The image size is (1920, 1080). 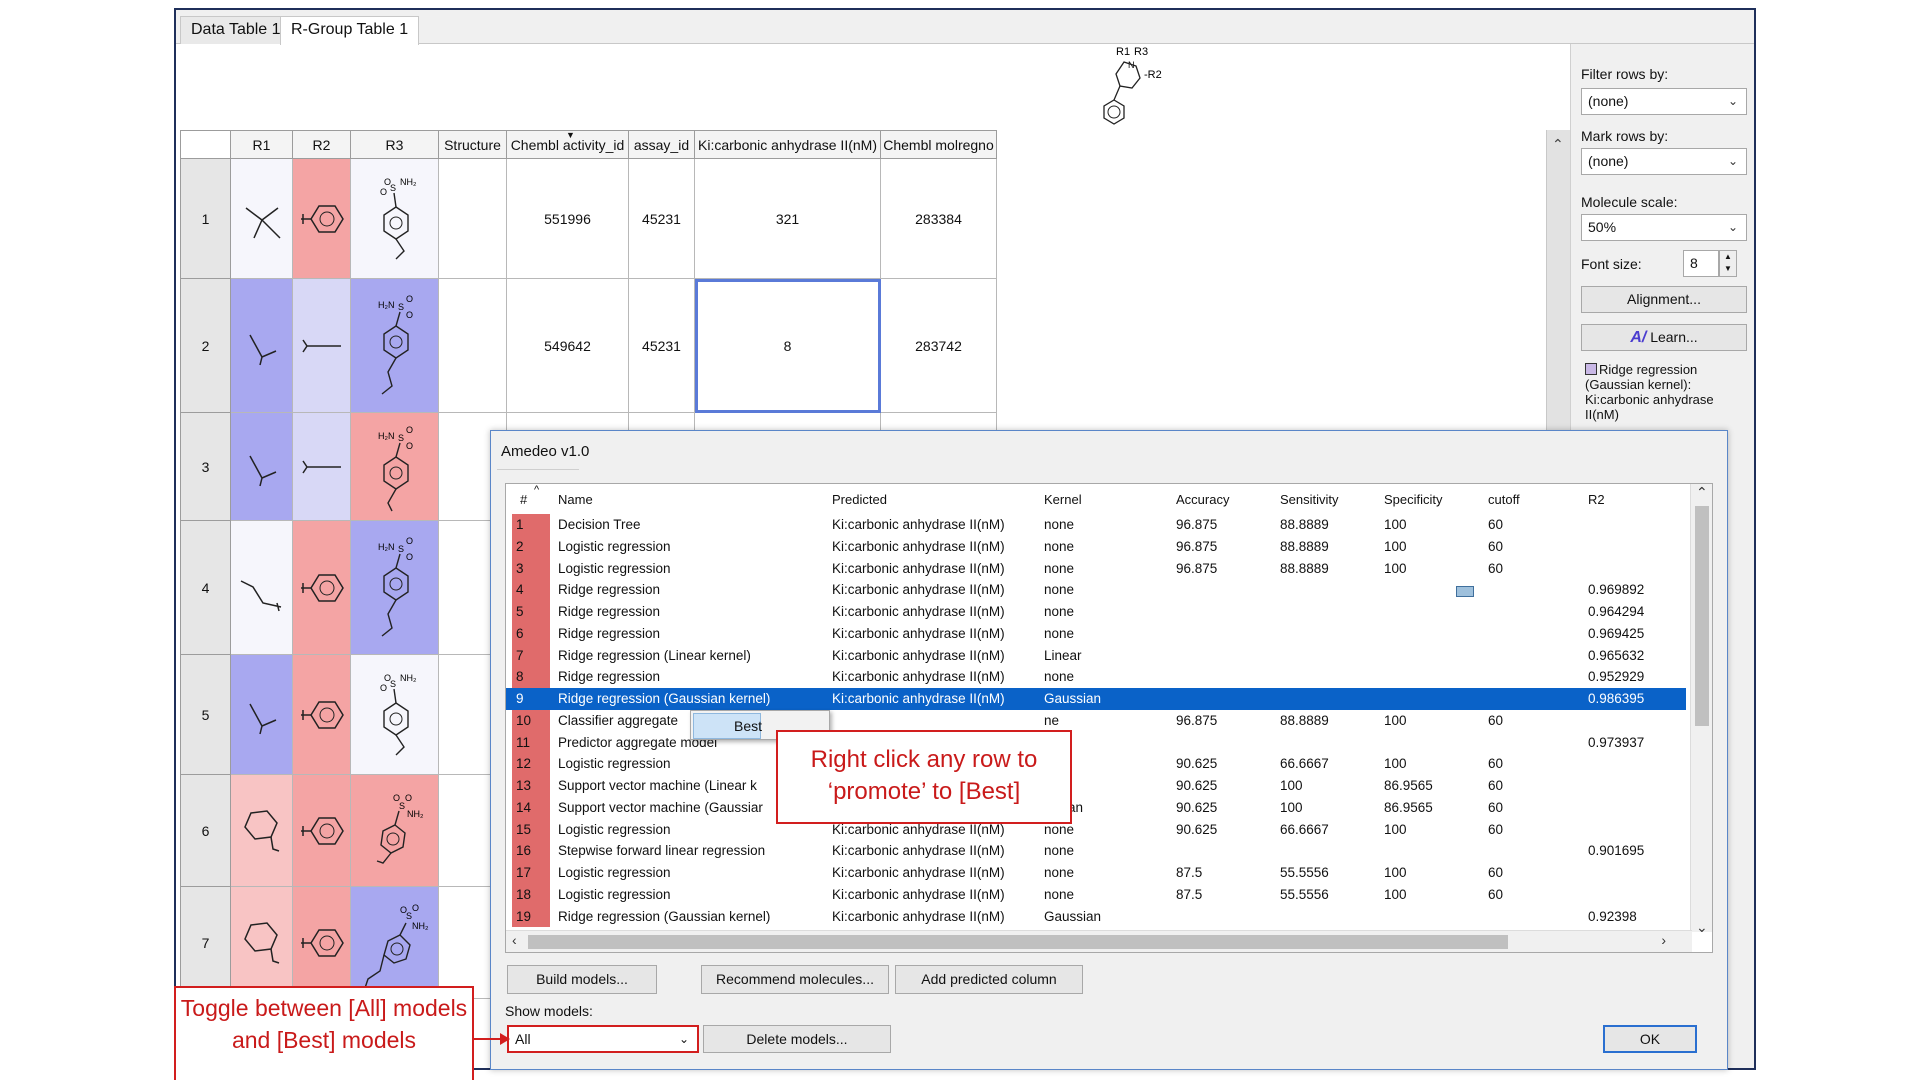 What do you see at coordinates (1664, 161) in the screenshot?
I see `mark-rows-select: (none) ⌄` at bounding box center [1664, 161].